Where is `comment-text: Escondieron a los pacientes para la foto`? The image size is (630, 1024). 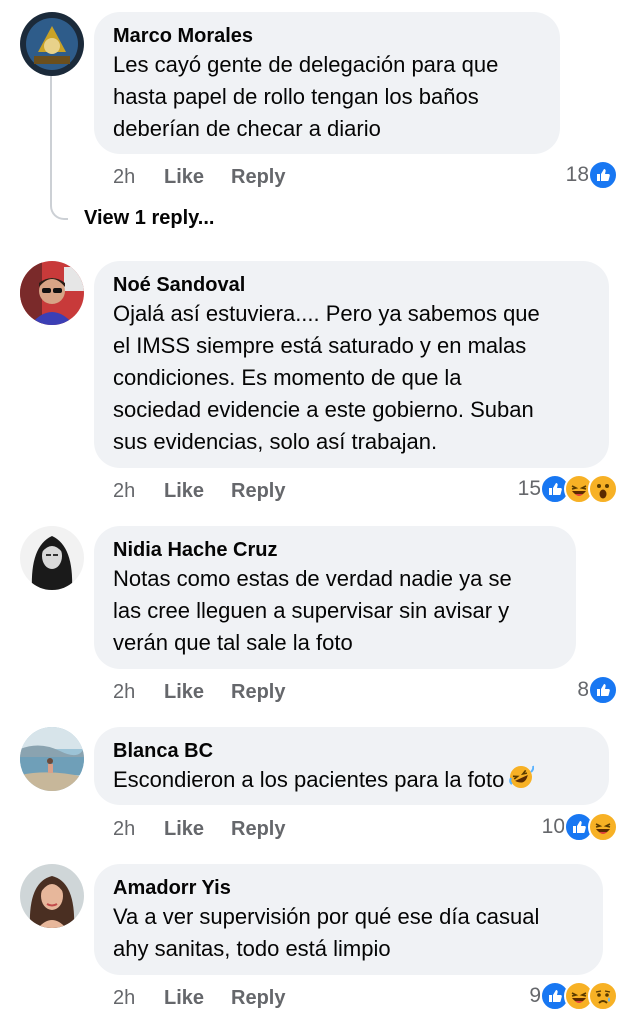
comment-text: Escondieron a los pacientes para la foto is located at coordinates (351, 781).